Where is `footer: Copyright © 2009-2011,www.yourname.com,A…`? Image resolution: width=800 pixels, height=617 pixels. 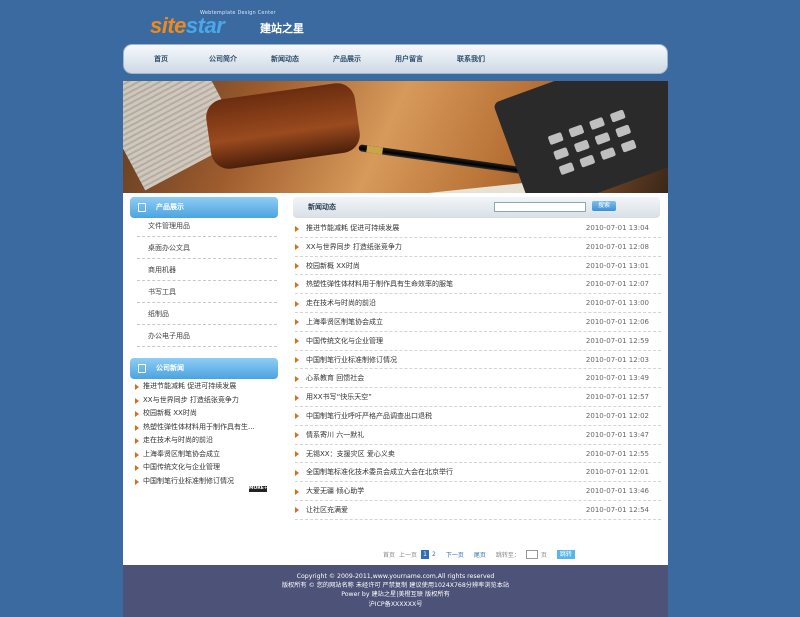
footer: Copyright © 2009-2011,www.yourname.com,A… is located at coordinates (395, 591).